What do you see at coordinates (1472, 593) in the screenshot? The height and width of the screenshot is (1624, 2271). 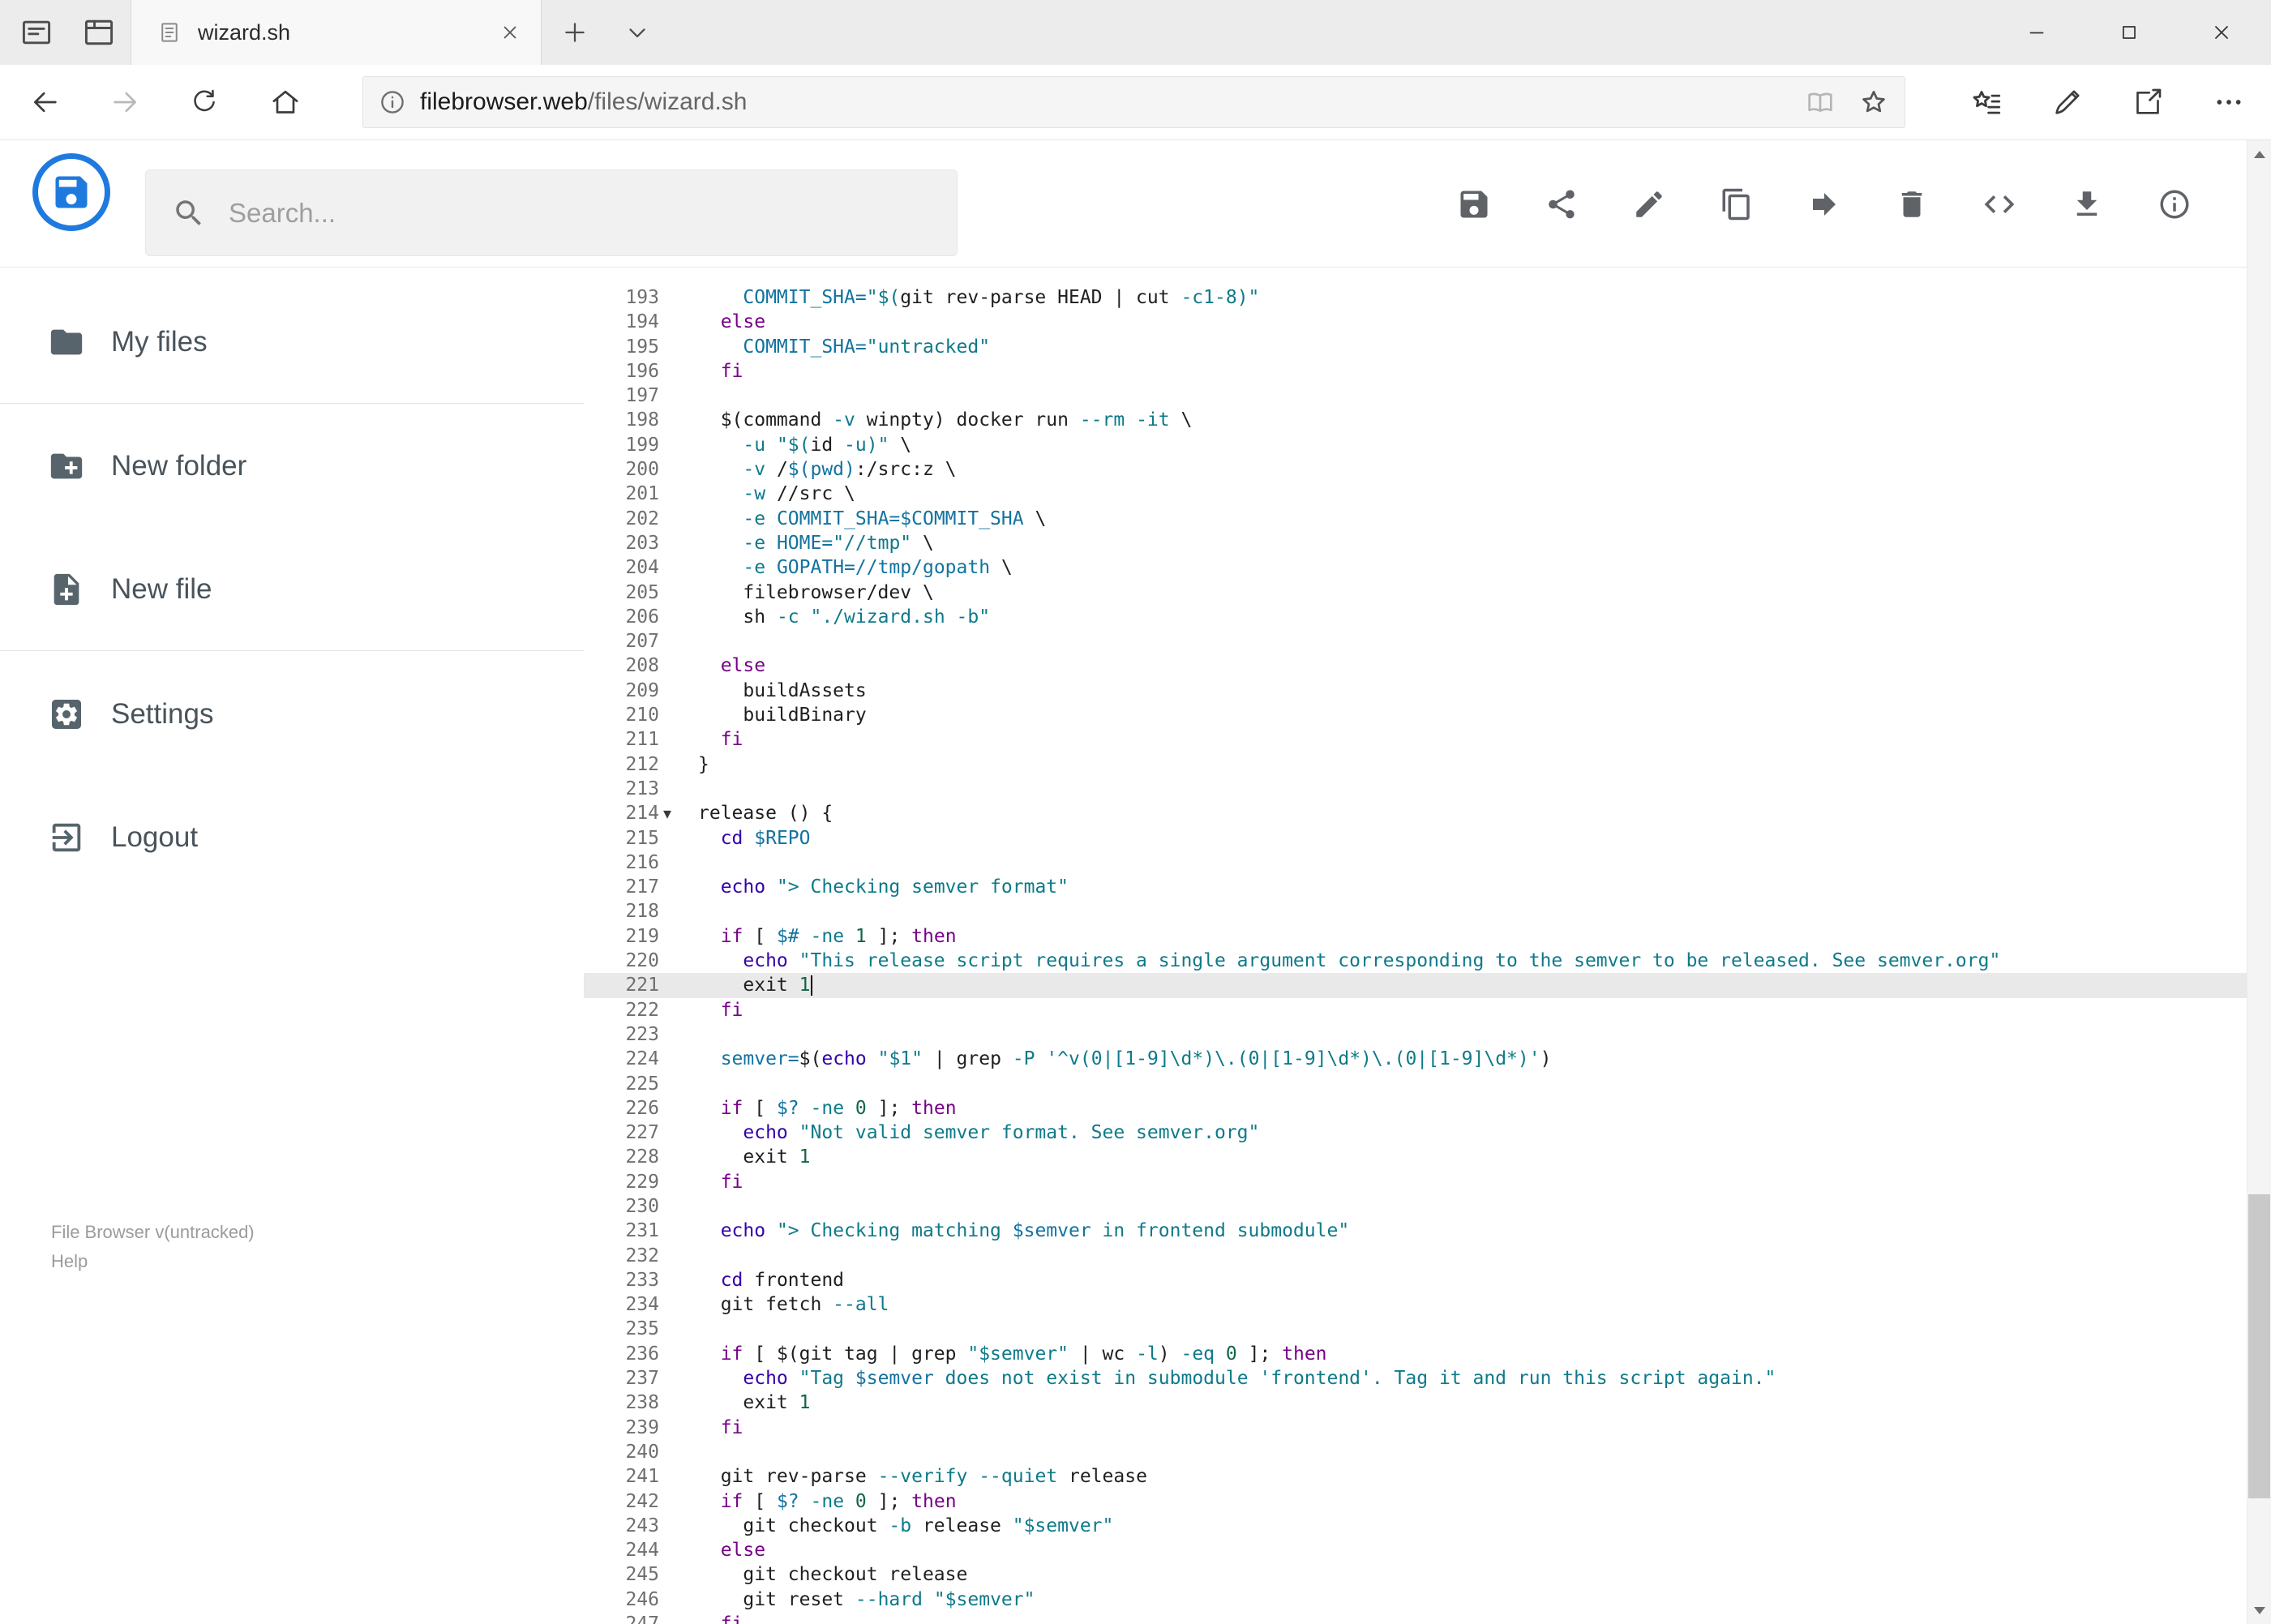 I see `code-text: filebrowser/dev \` at bounding box center [1472, 593].